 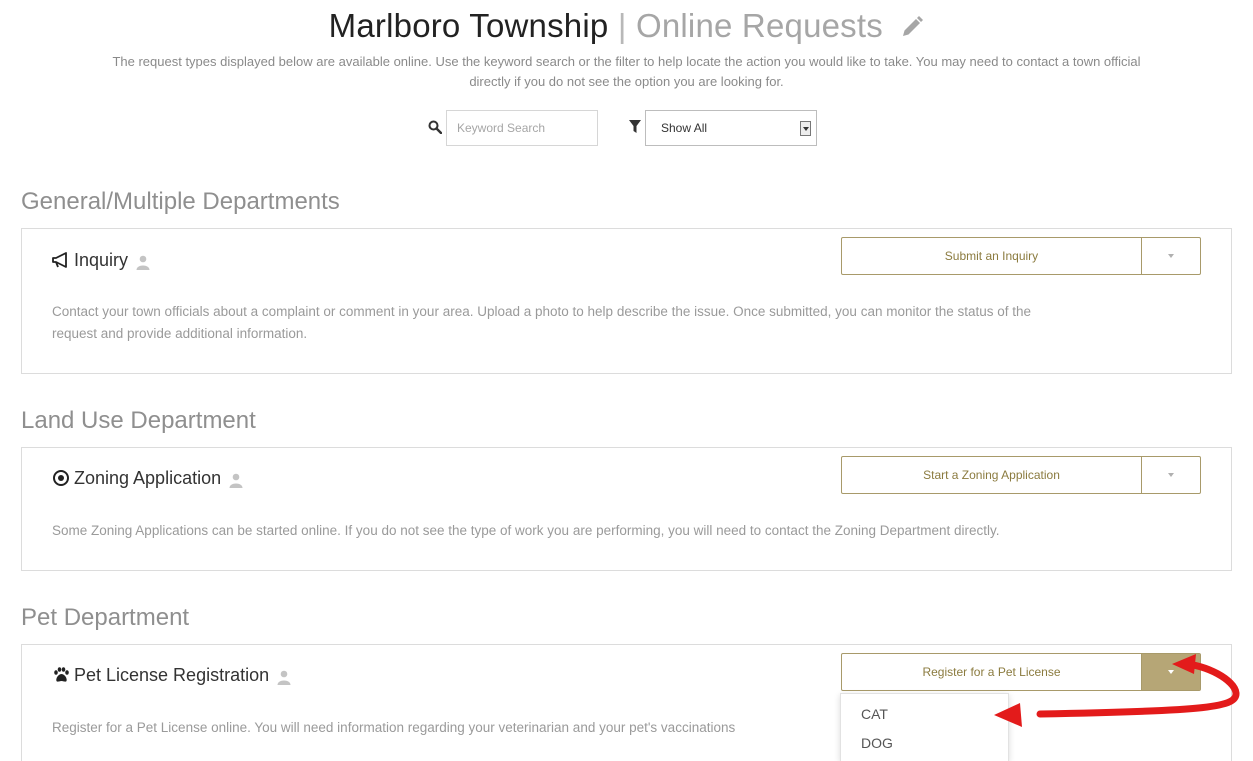 What do you see at coordinates (684, 128) in the screenshot?
I see `filter-selected-value: Show All` at bounding box center [684, 128].